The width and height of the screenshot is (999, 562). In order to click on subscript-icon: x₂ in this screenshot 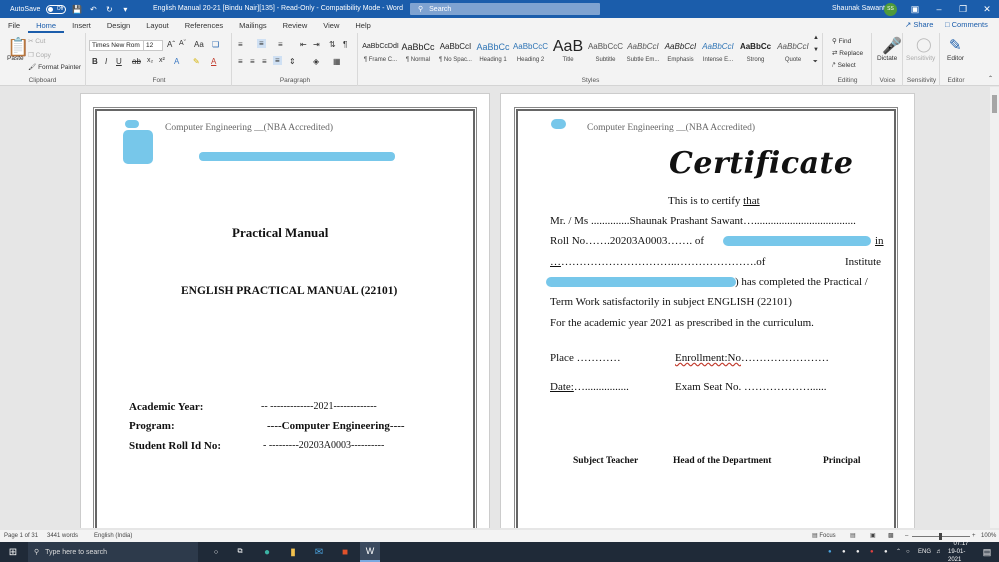, I will do `click(150, 60)`.